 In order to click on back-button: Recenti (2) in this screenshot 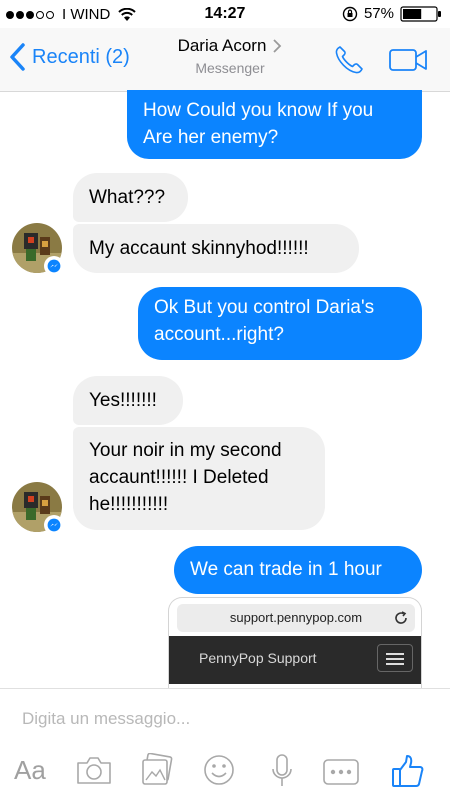, I will do `click(69, 57)`.